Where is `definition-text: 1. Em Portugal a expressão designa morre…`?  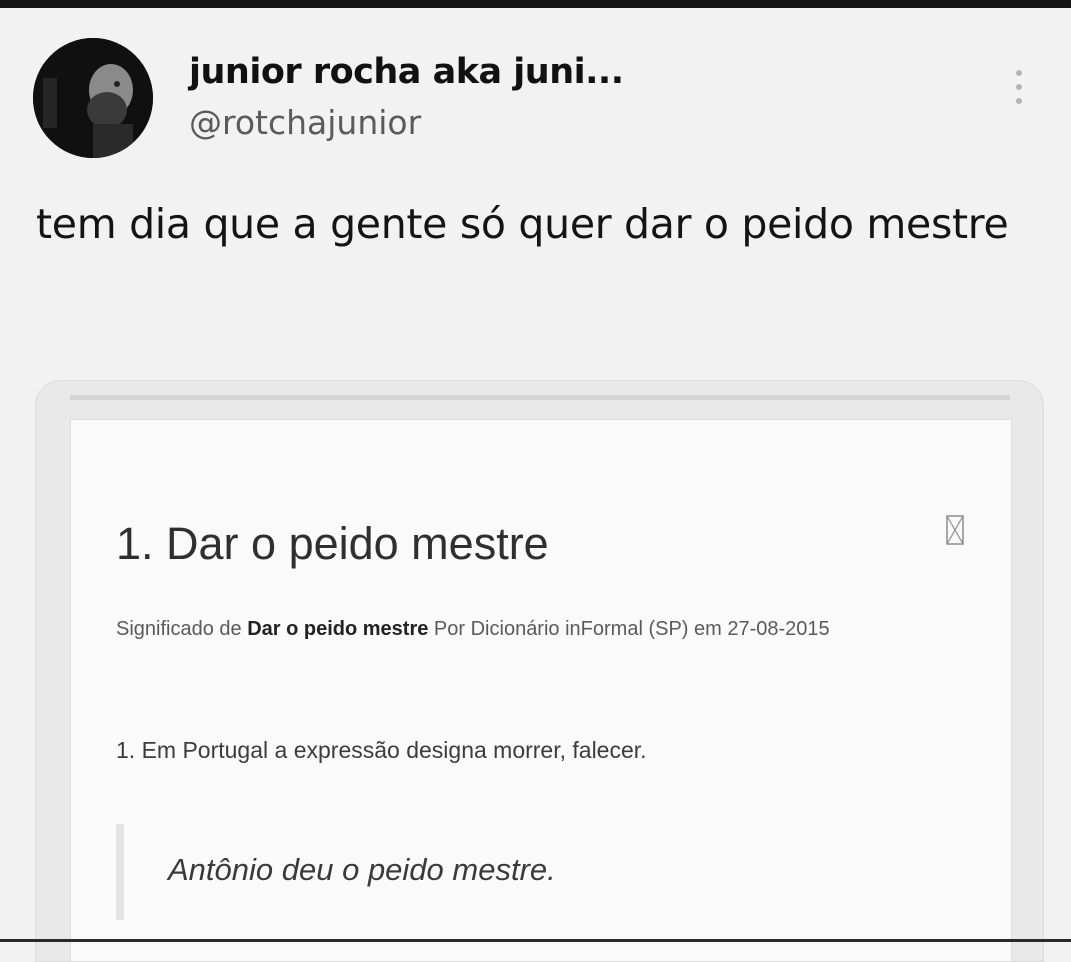
definition-text: 1. Em Portugal a expressão designa morre… is located at coordinates (381, 750).